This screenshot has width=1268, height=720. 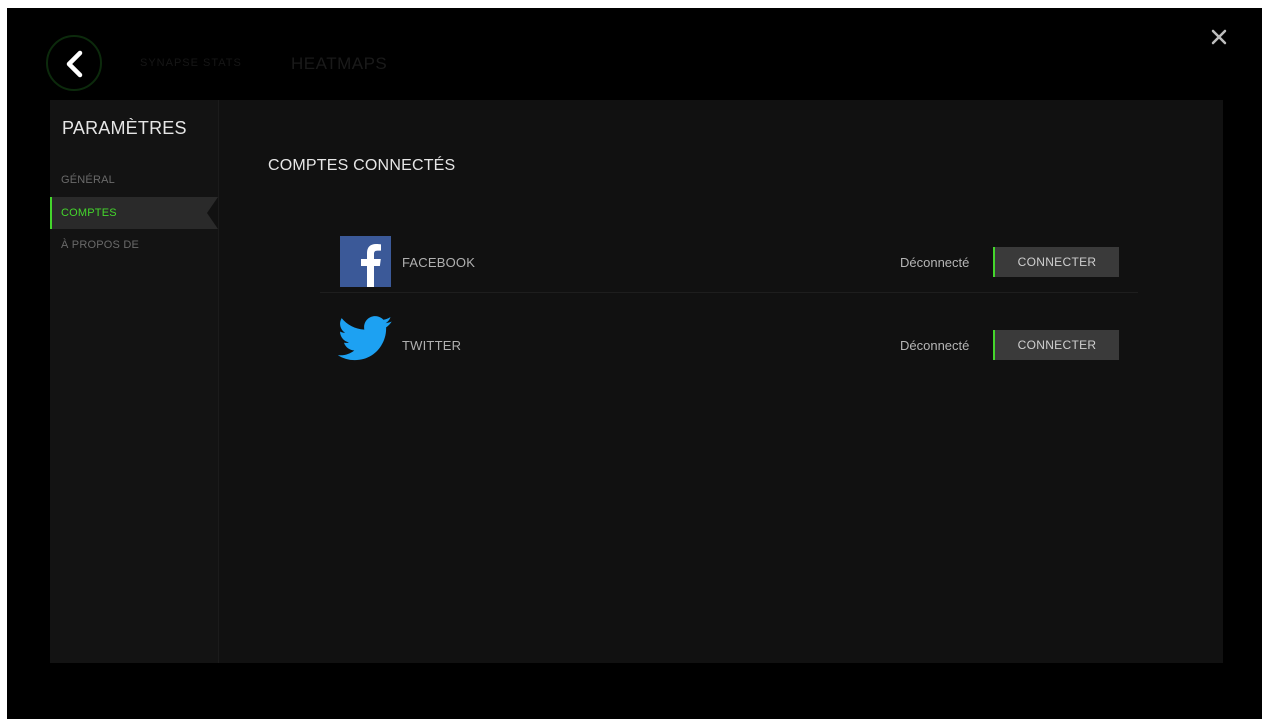 I want to click on settings-sidebar: PARAMÈTRES GÉNÉRAL COMPTES À PROPOS DE, so click(x=134, y=381).